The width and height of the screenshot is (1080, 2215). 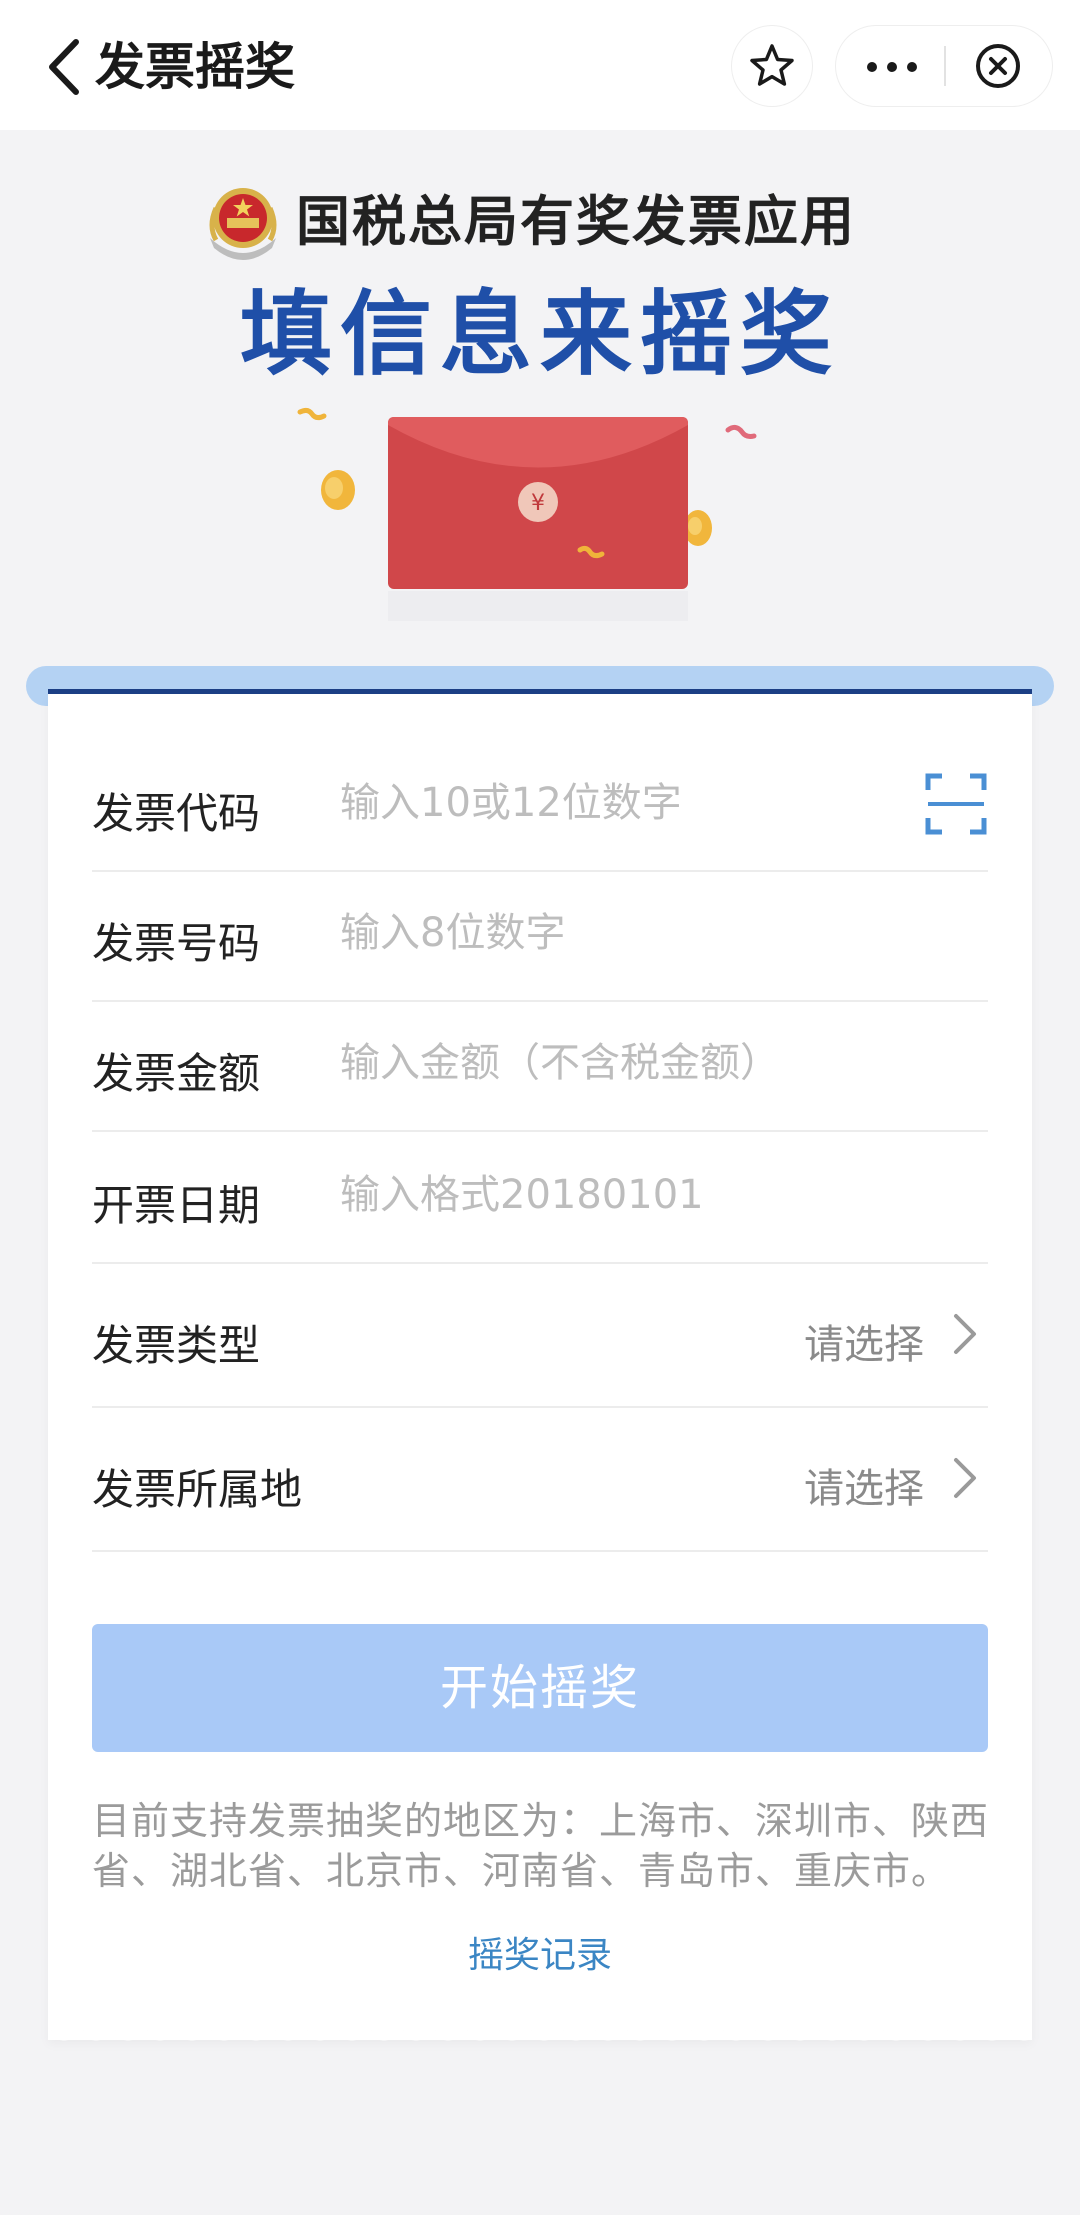 What do you see at coordinates (176, 1205) in the screenshot?
I see `issue-date-label: 开票日期` at bounding box center [176, 1205].